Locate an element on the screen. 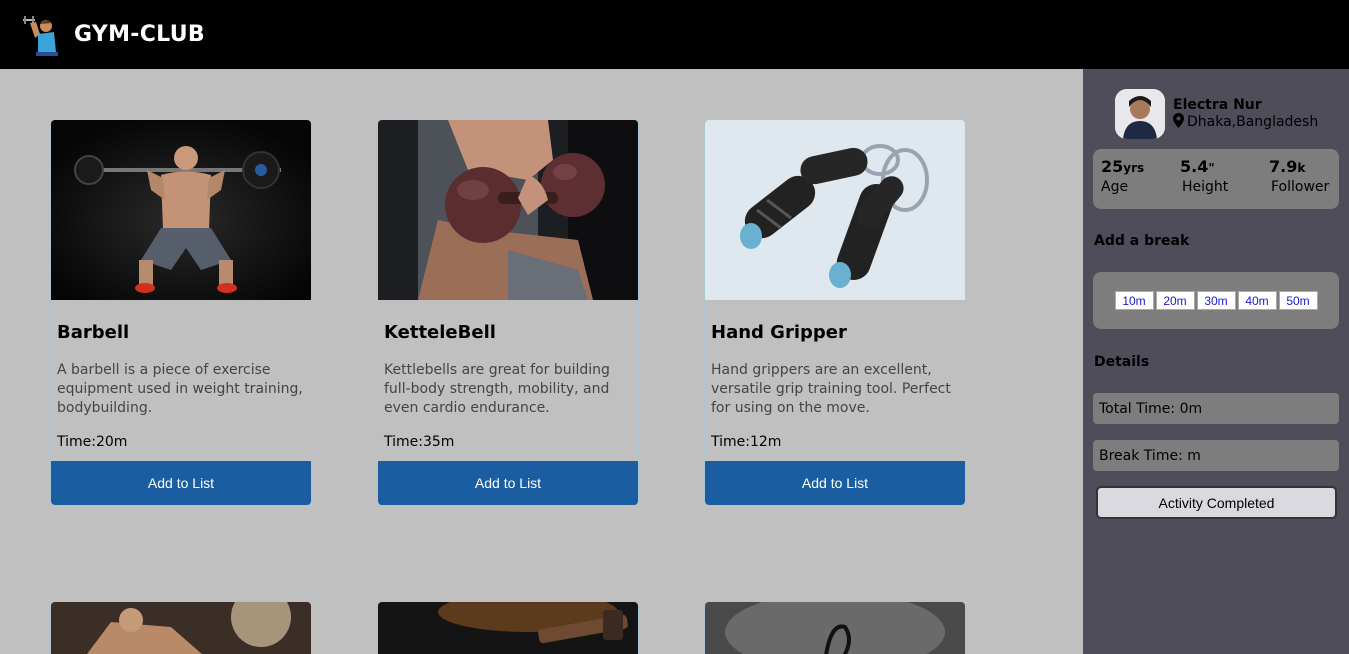  brand-title: GYM-CLUB is located at coordinates (139, 34).